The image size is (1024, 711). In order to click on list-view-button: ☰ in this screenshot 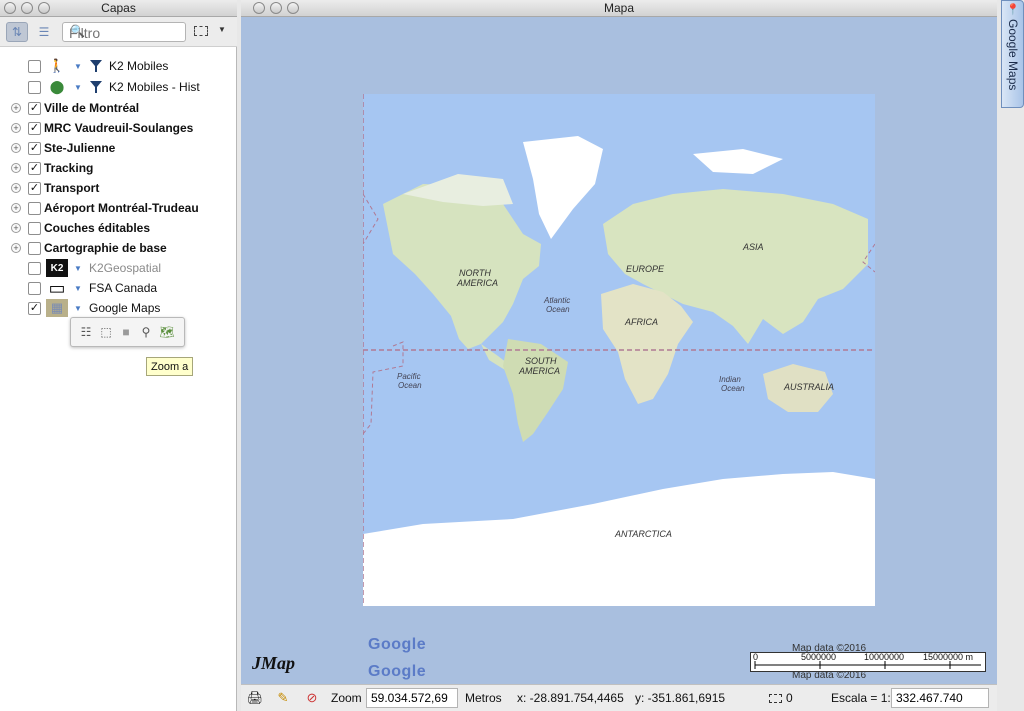, I will do `click(44, 32)`.